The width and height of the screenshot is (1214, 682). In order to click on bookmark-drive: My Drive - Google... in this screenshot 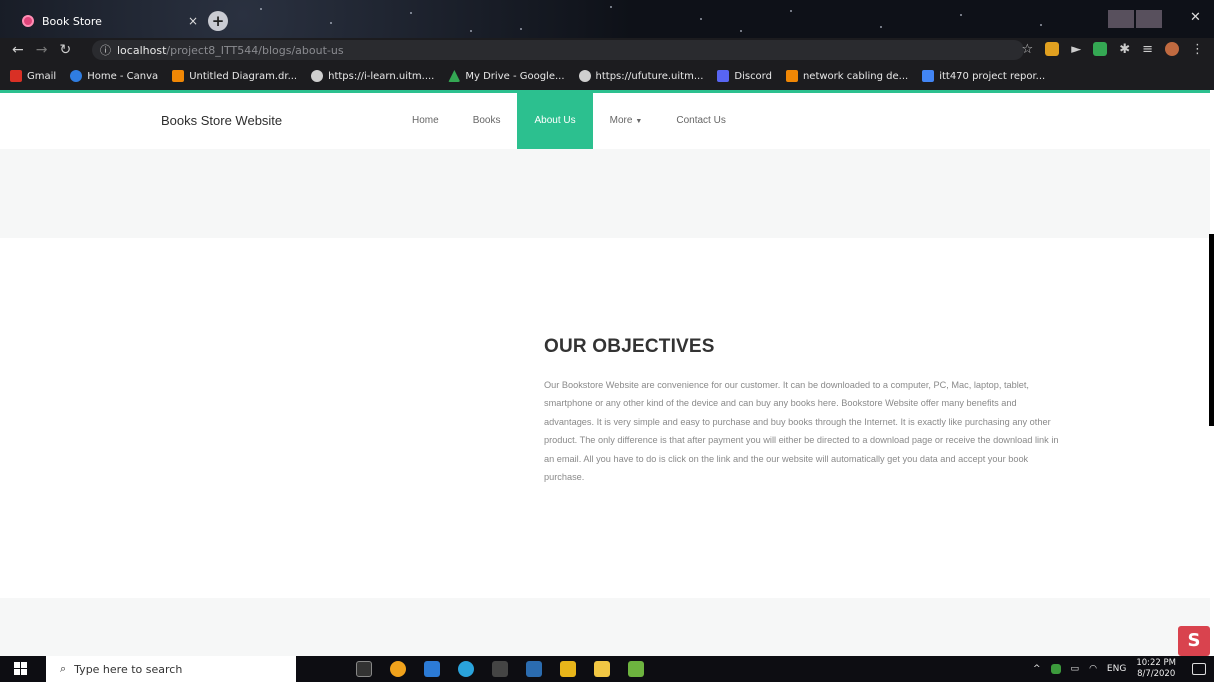, I will do `click(506, 76)`.